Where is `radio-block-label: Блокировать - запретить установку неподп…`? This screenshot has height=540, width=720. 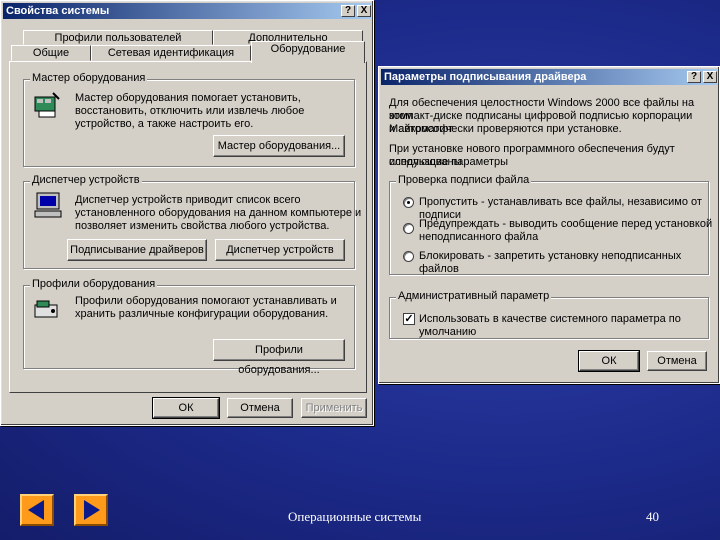 radio-block-label: Блокировать - запретить установку неподп… is located at coordinates (569, 263).